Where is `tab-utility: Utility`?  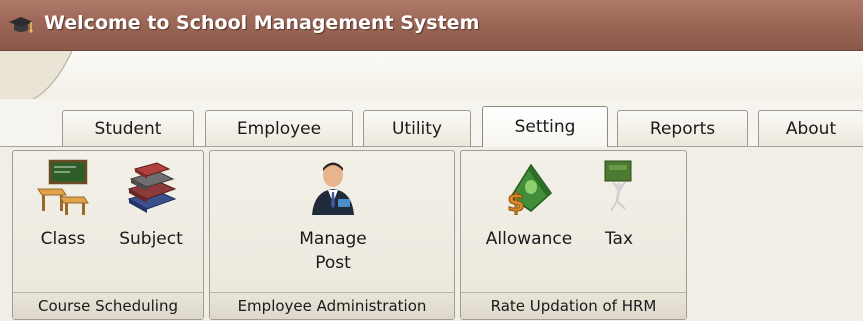 tab-utility: Utility is located at coordinates (417, 128).